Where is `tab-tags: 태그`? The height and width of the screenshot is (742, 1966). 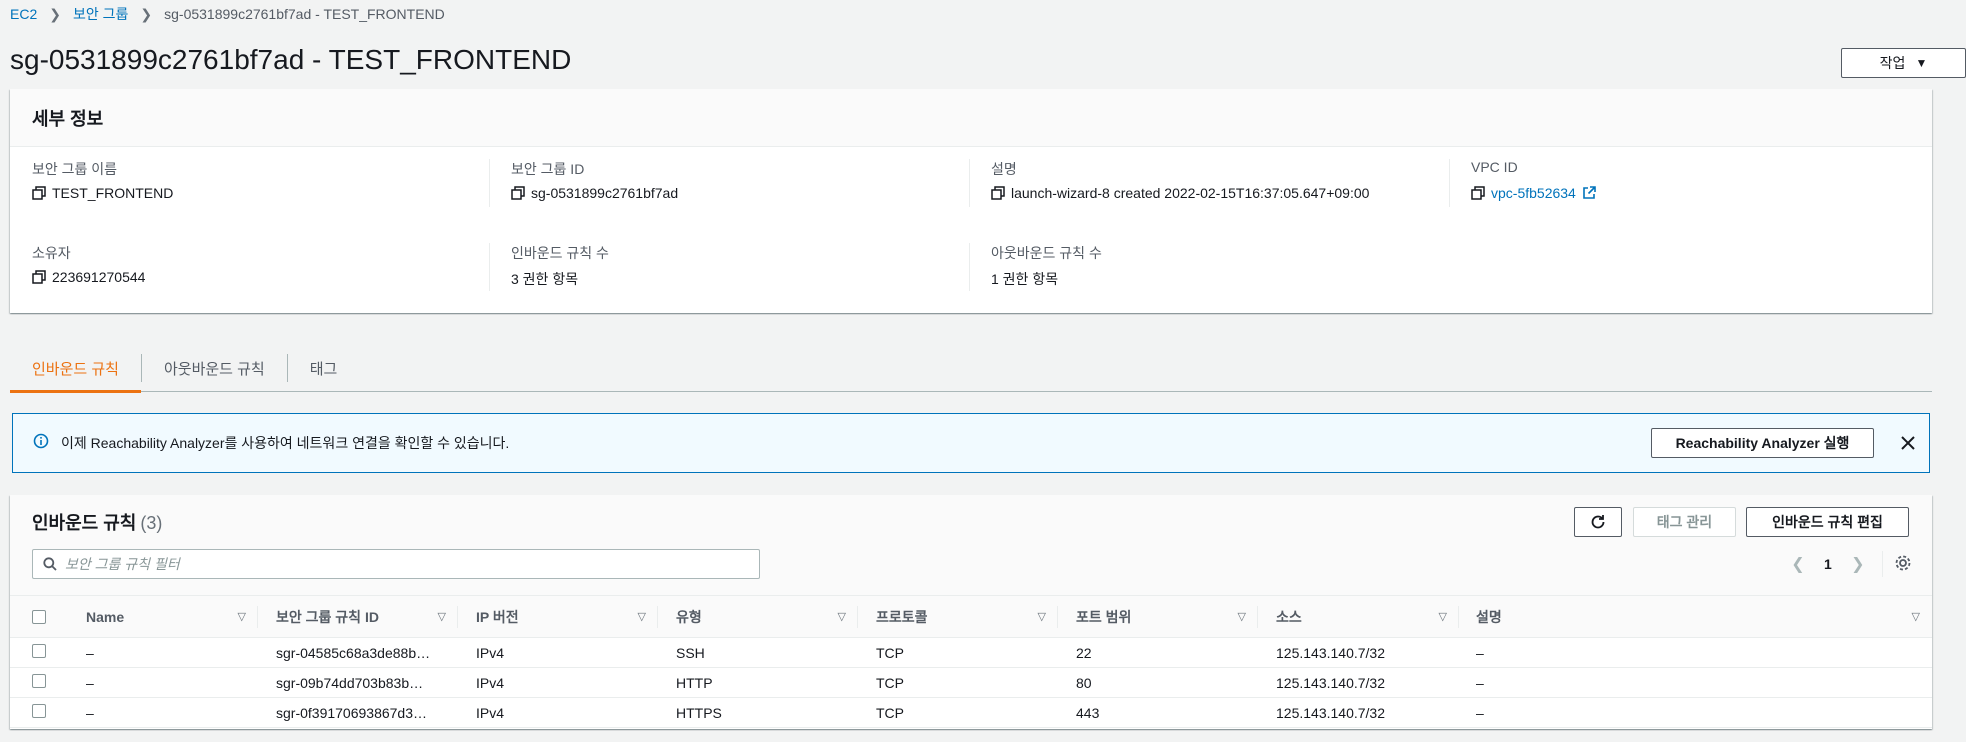 tab-tags: 태그 is located at coordinates (324, 368).